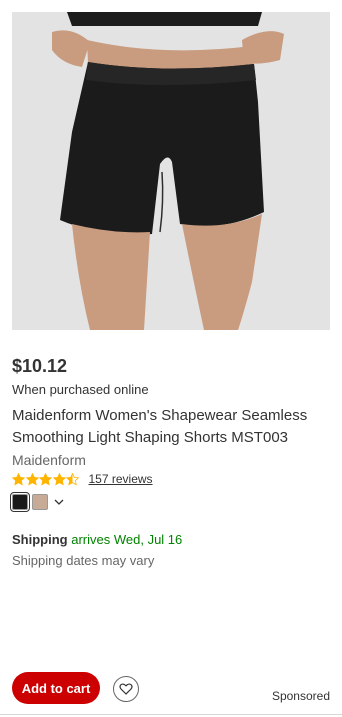 The image size is (342, 717). Describe the element at coordinates (40, 366) in the screenshot. I see `price: $10.12` at that location.